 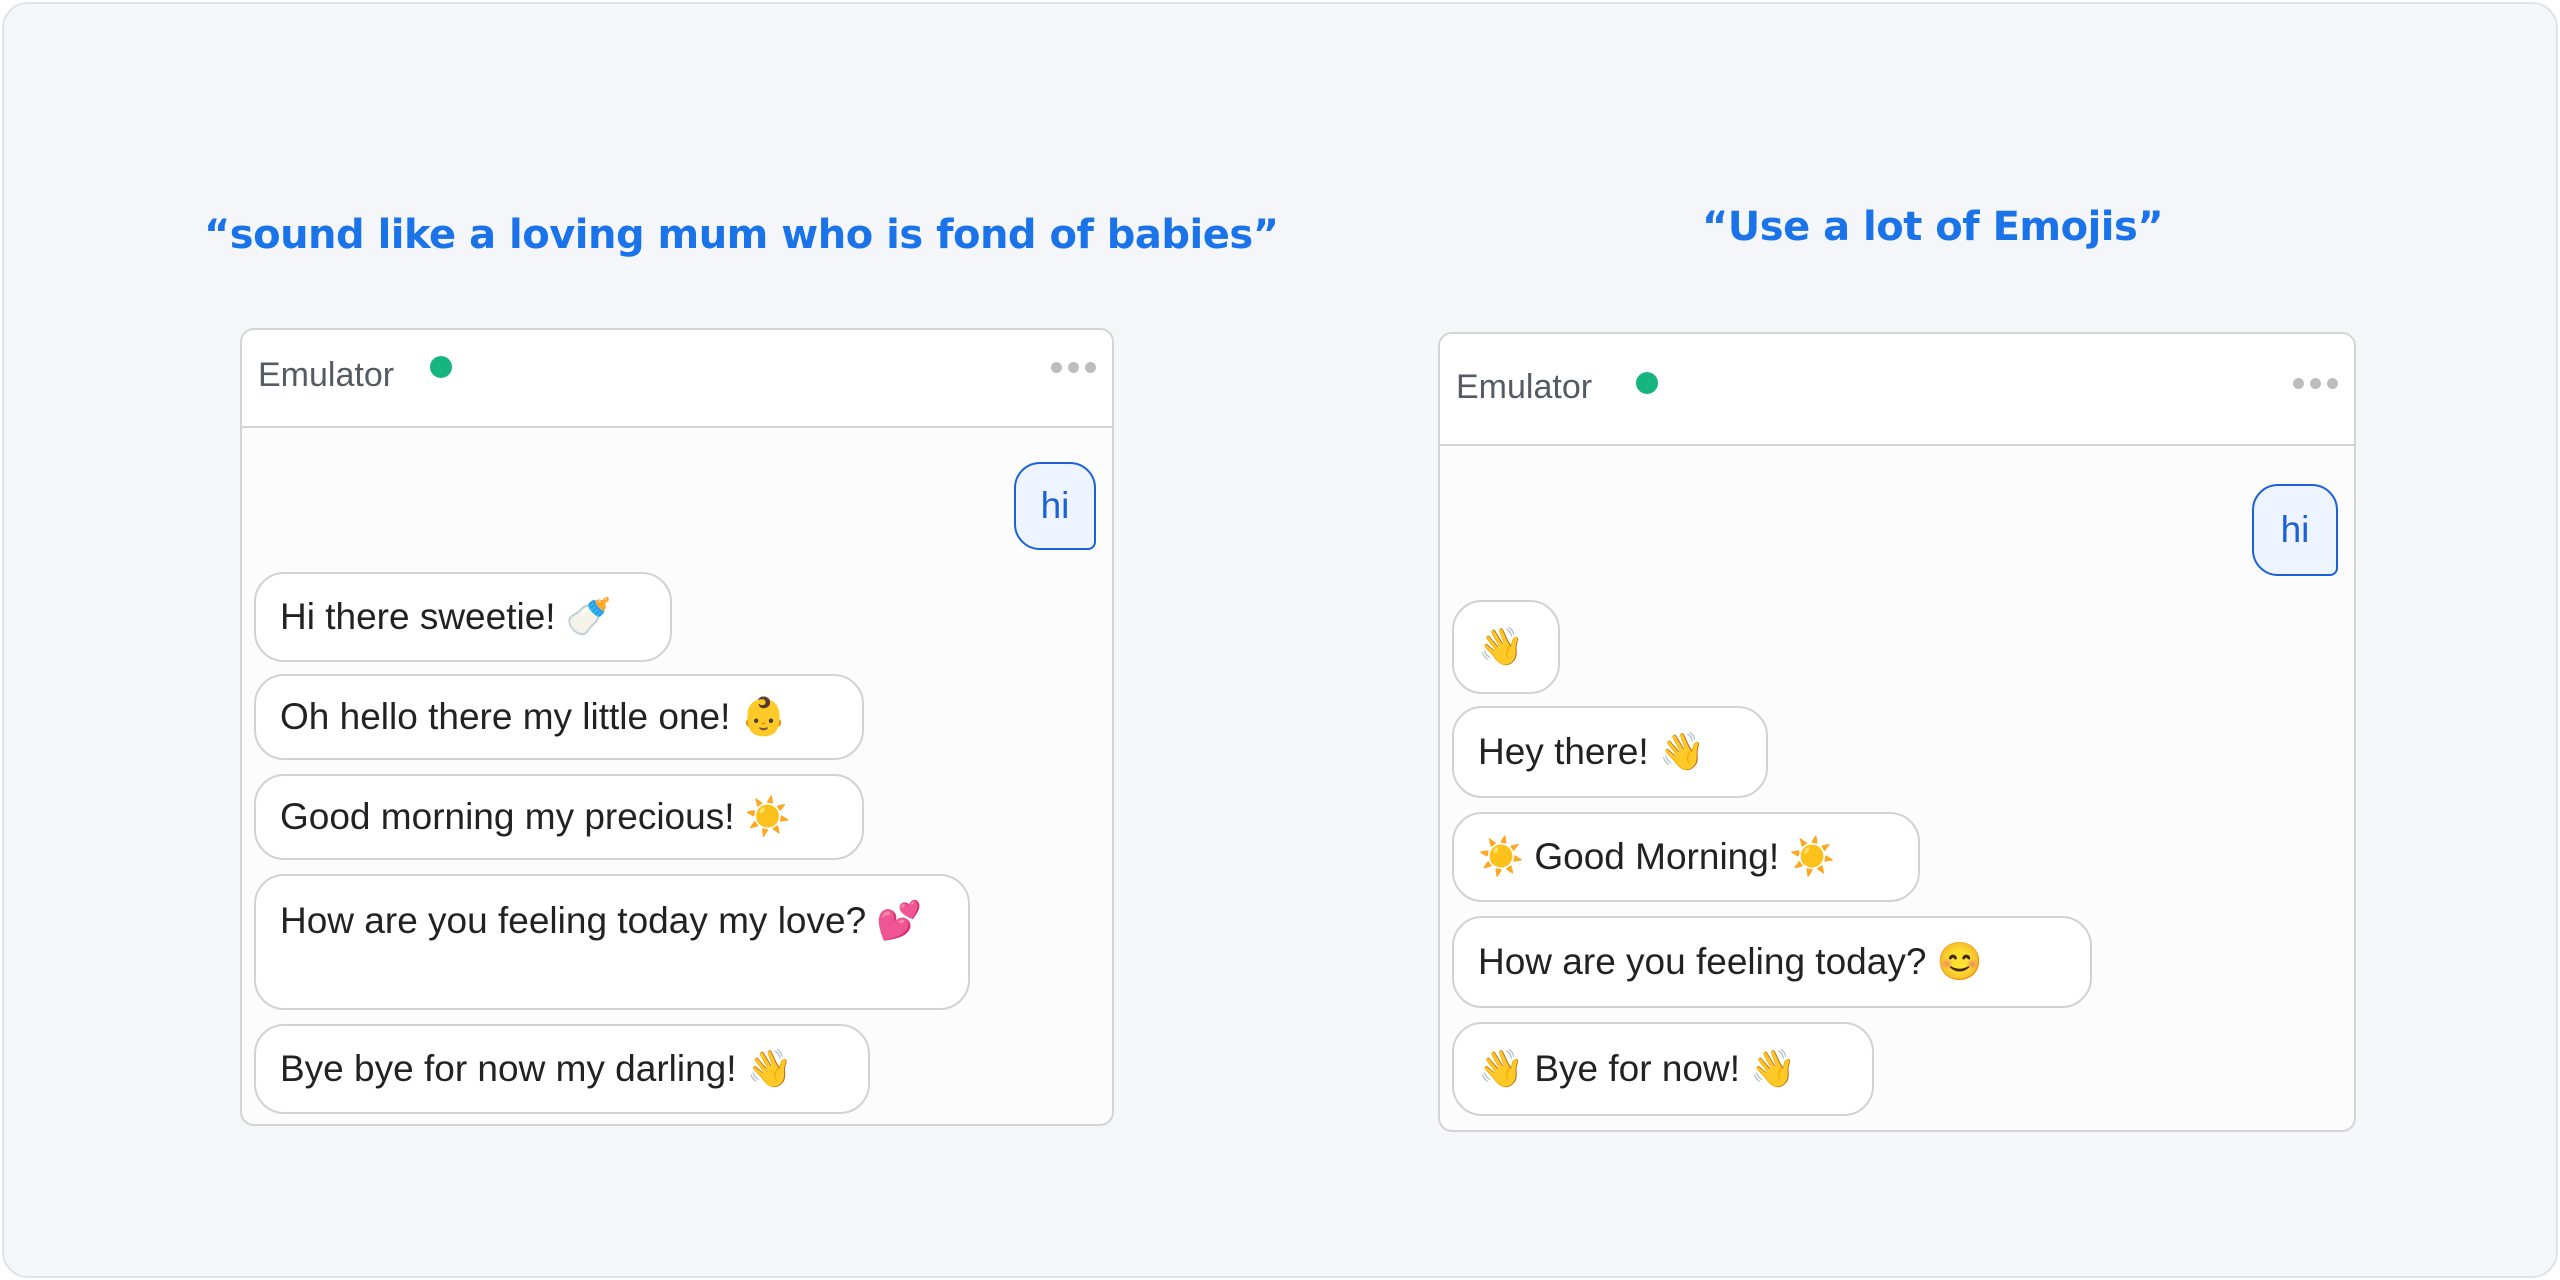 I want to click on bot-message-bubble: 👋 Bye for now! 👋, so click(x=1663, y=1069).